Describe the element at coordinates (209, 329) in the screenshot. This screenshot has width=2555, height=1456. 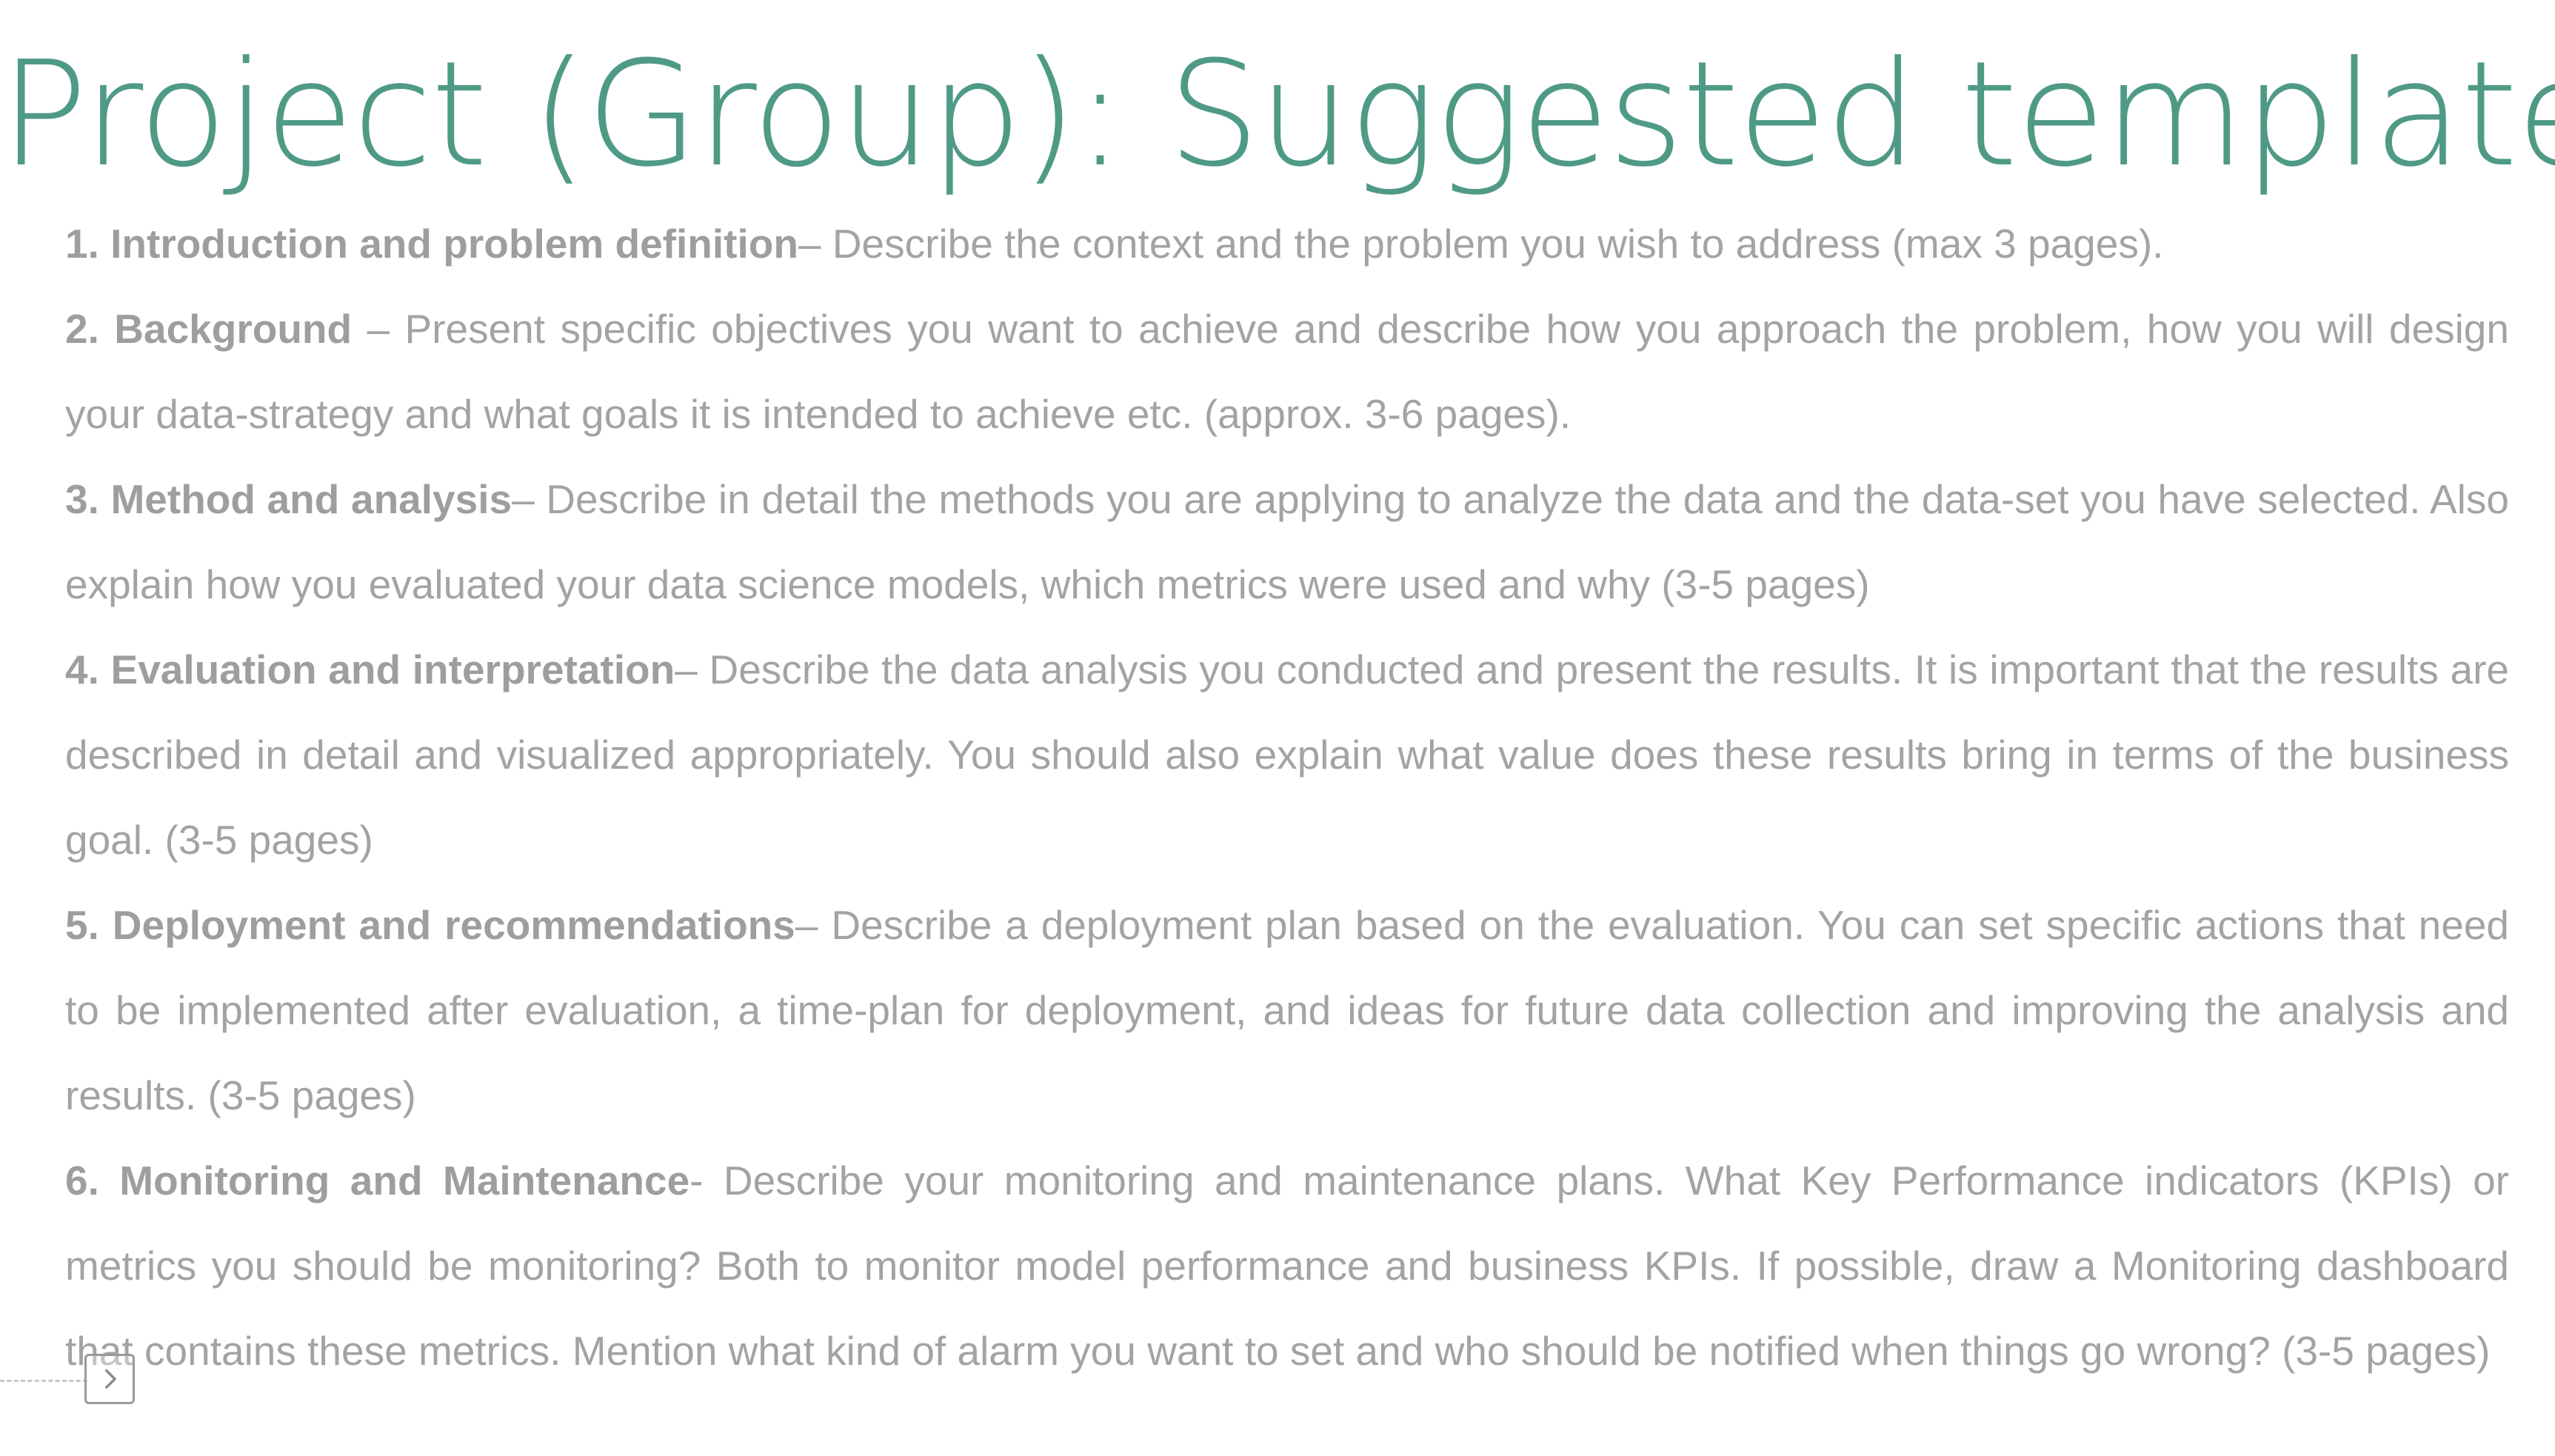
I see `section-heading: 2. Background` at that location.